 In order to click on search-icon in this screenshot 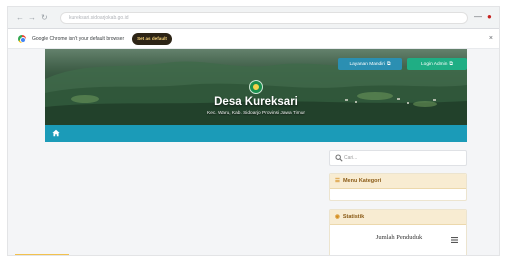, I will do `click(339, 158)`.